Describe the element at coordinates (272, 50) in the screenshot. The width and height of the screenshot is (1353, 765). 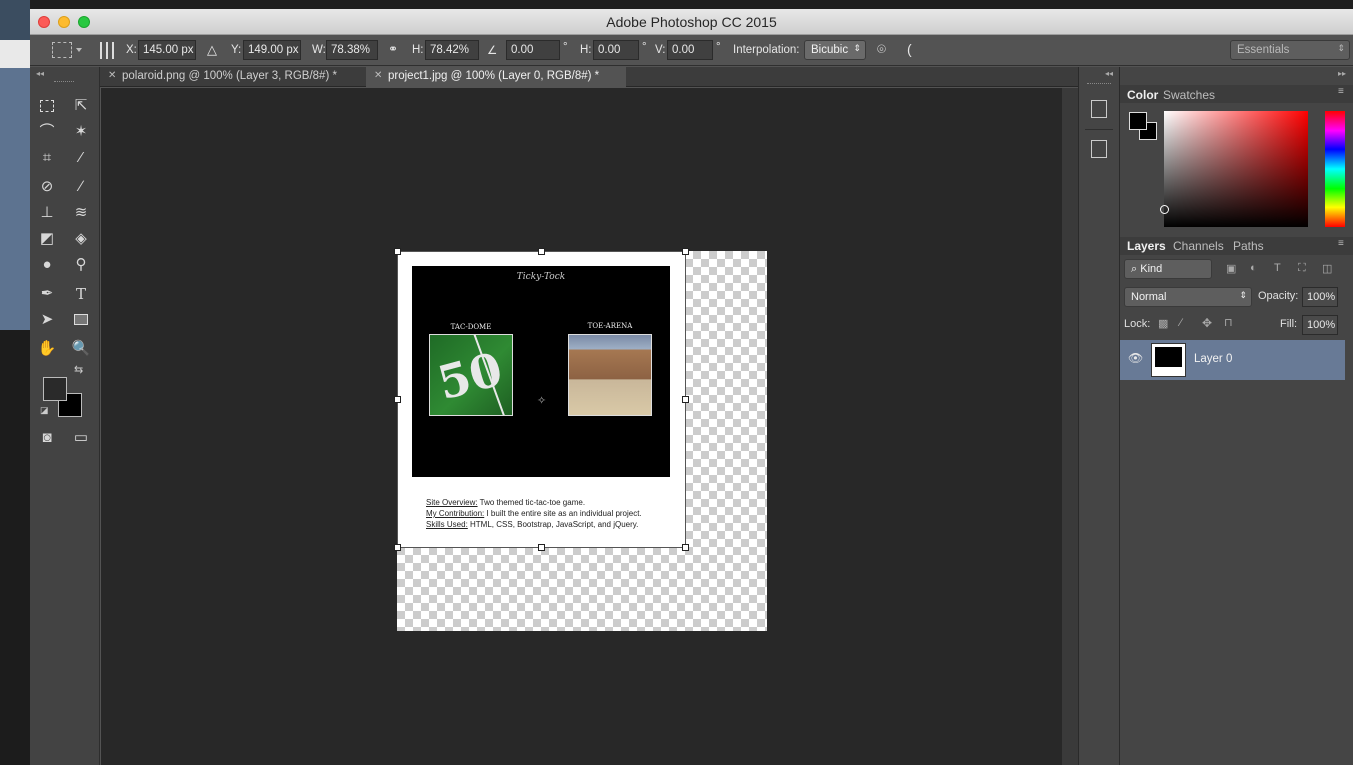
I see `y-field: 149.00 px` at that location.